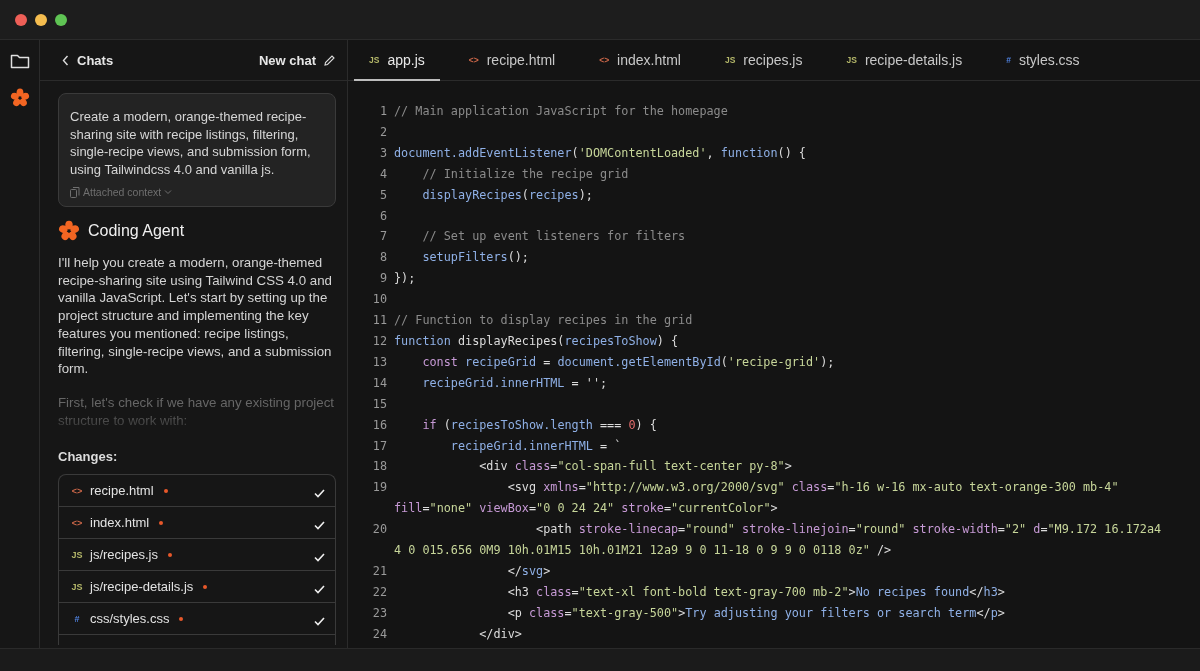  Describe the element at coordinates (536, 341) in the screenshot. I see `code-line: function displayRecipes(recipesToShow) {` at that location.